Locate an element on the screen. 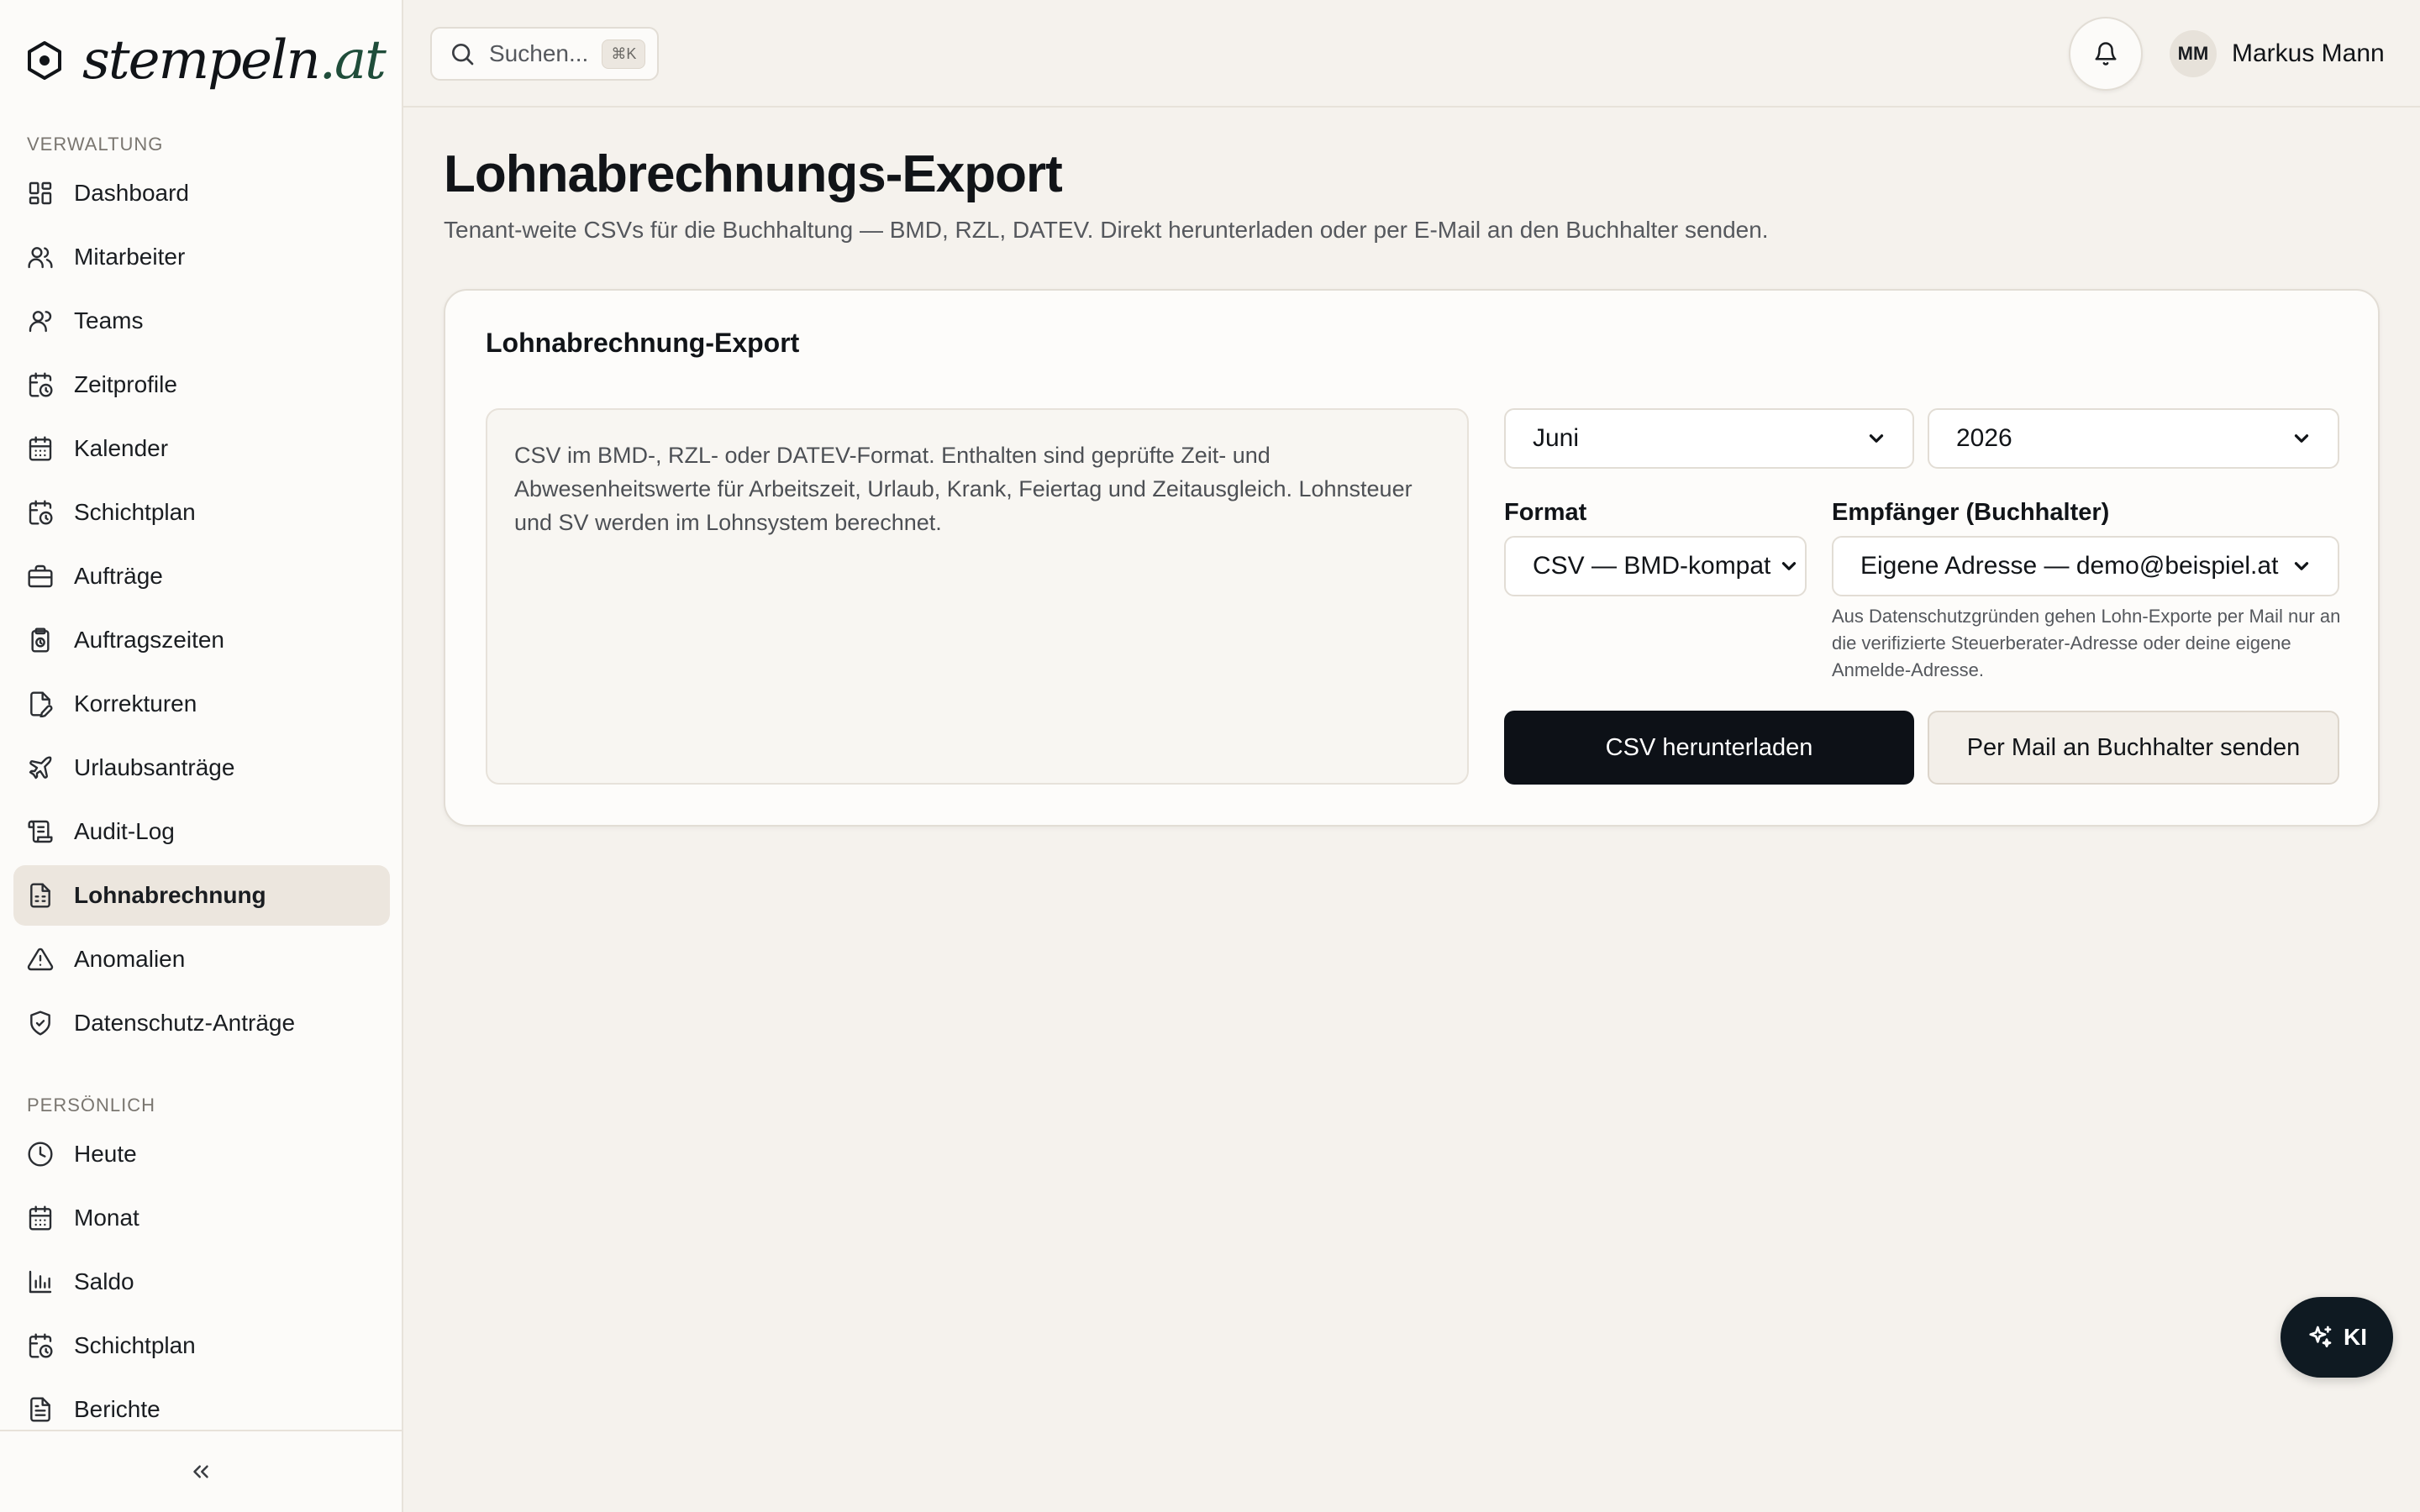 This screenshot has height=1512, width=2420. sidebar-item-label: Urlaubsanträge is located at coordinates (154, 767).